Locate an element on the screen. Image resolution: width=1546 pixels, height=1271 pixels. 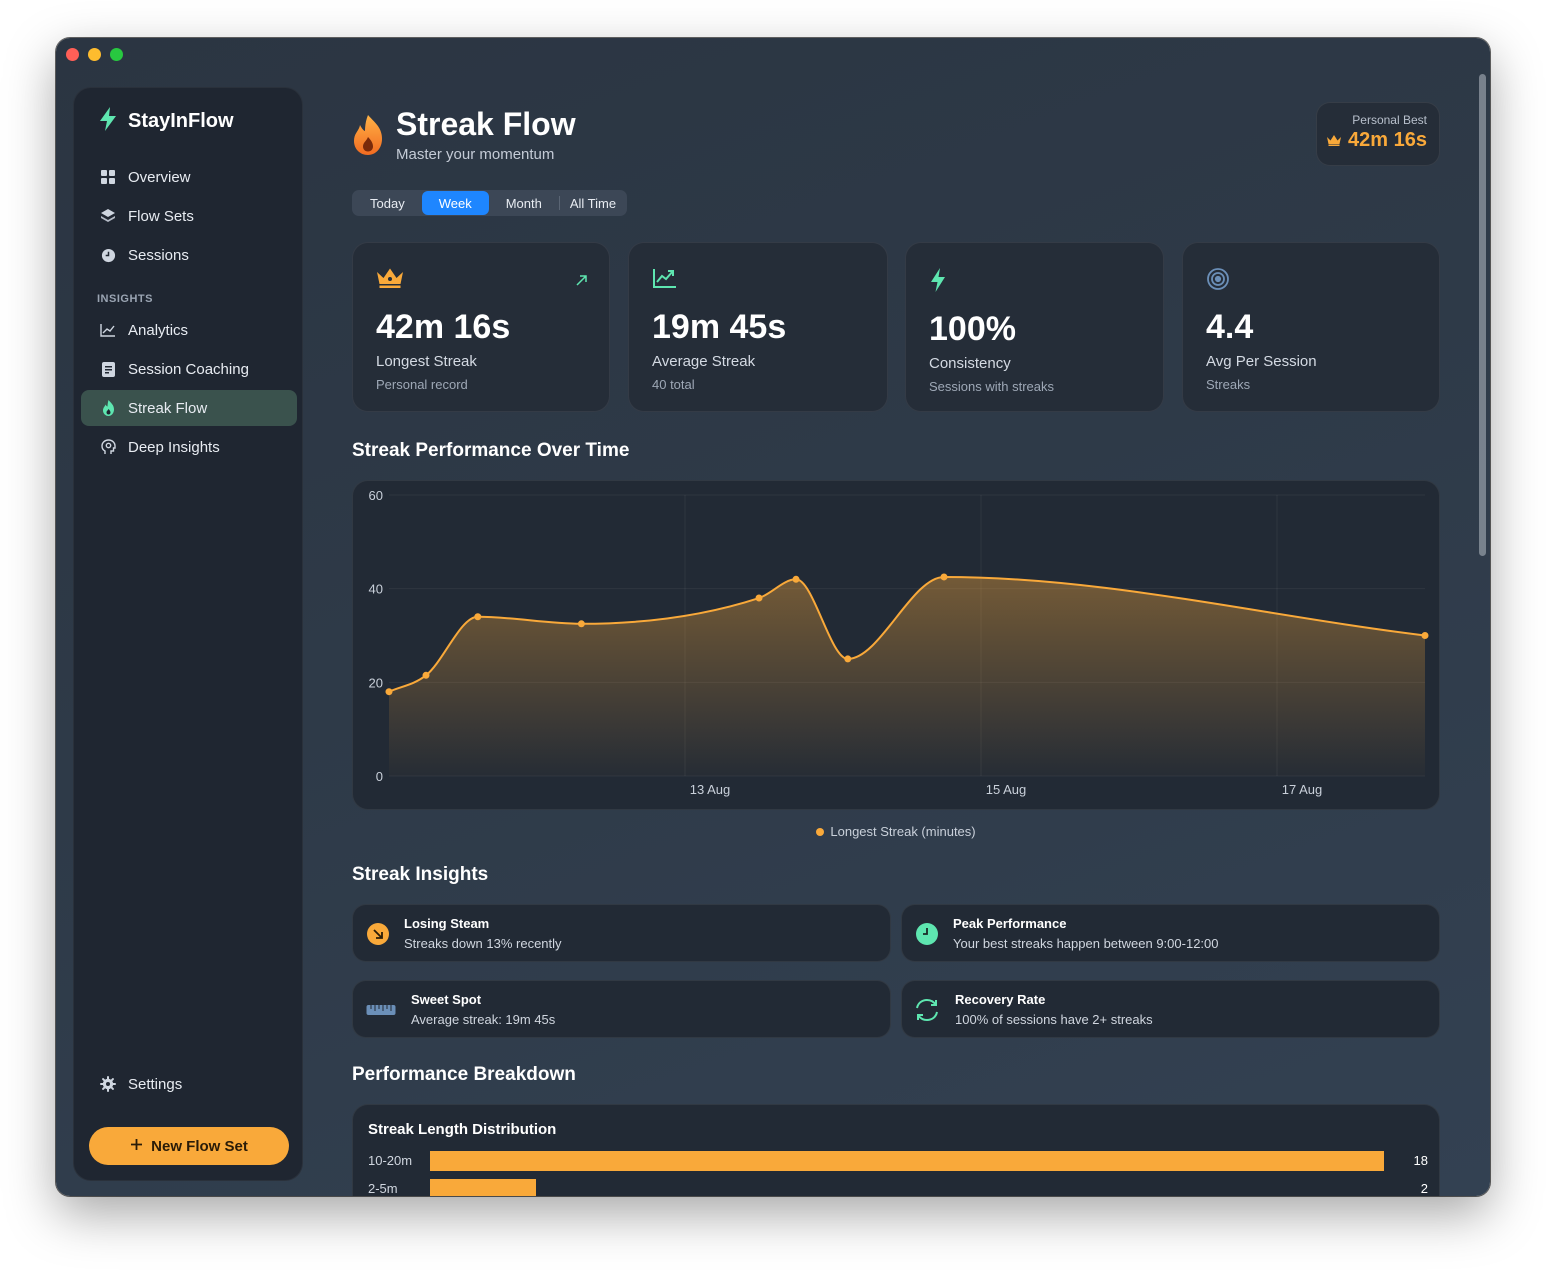
layers-icon is located at coordinates (108, 216).